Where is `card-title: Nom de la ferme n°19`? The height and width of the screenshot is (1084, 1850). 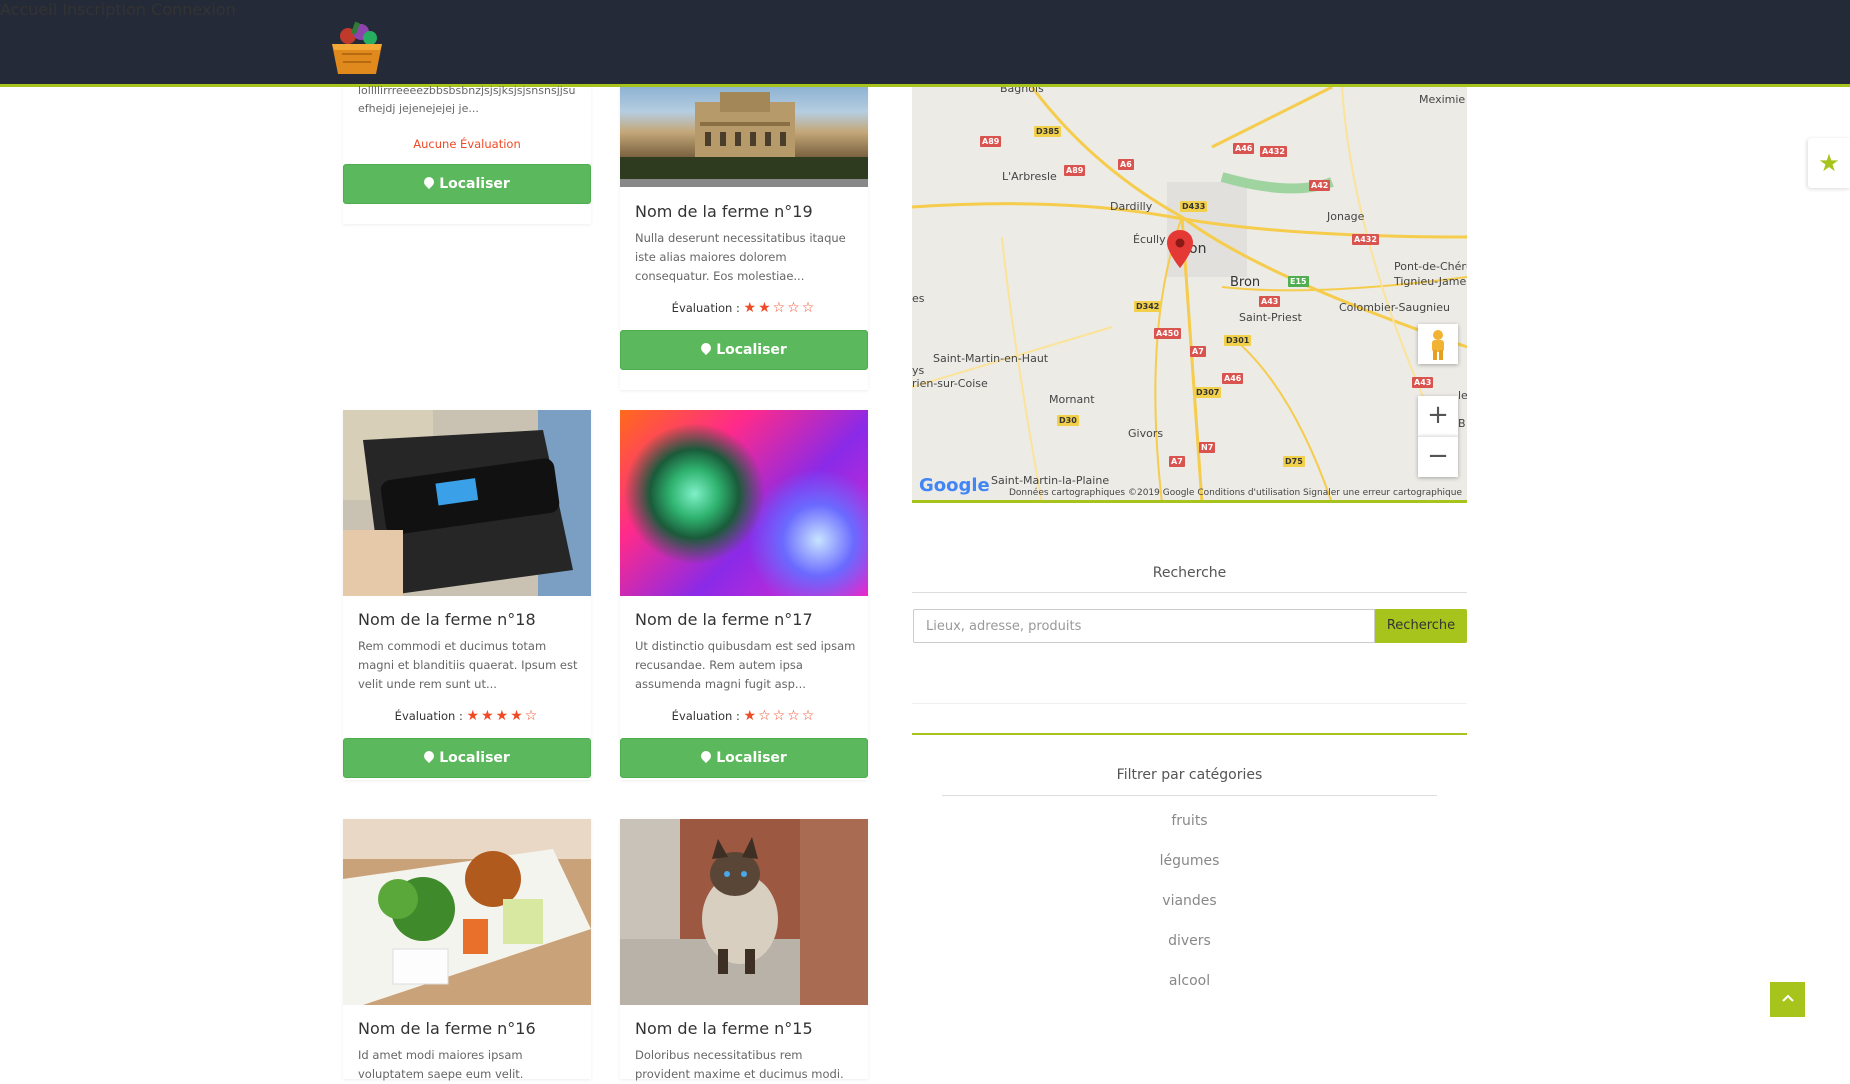
card-title: Nom de la ferme n°19 is located at coordinates (724, 211).